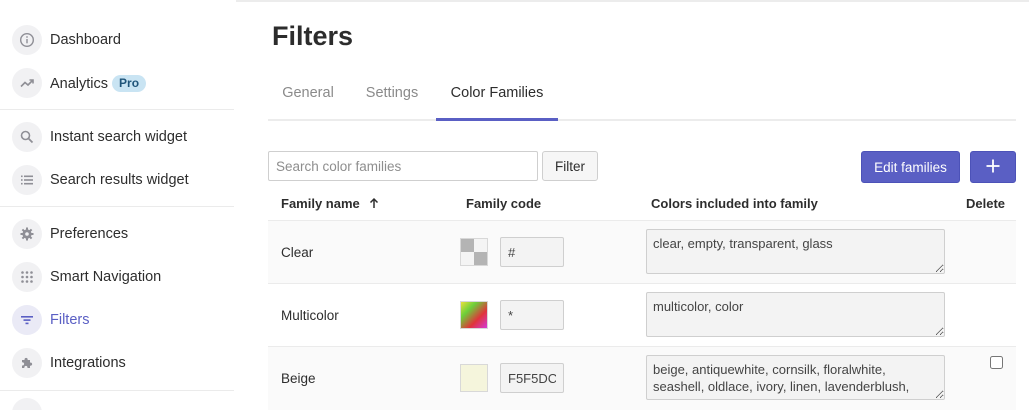  I want to click on sidebar-item-label: Filters, so click(70, 320).